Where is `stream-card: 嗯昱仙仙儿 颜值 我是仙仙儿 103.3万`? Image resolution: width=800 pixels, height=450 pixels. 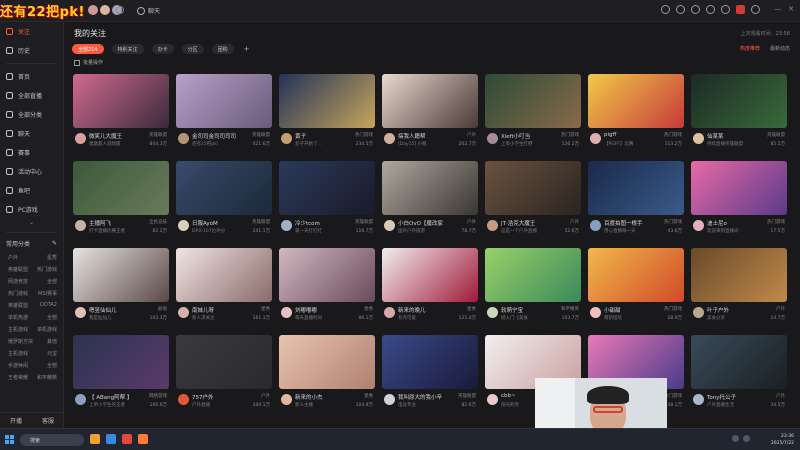 stream-card: 嗯昱仙仙儿 颜值 我是仙仙儿 103.3万 is located at coordinates (121, 288).